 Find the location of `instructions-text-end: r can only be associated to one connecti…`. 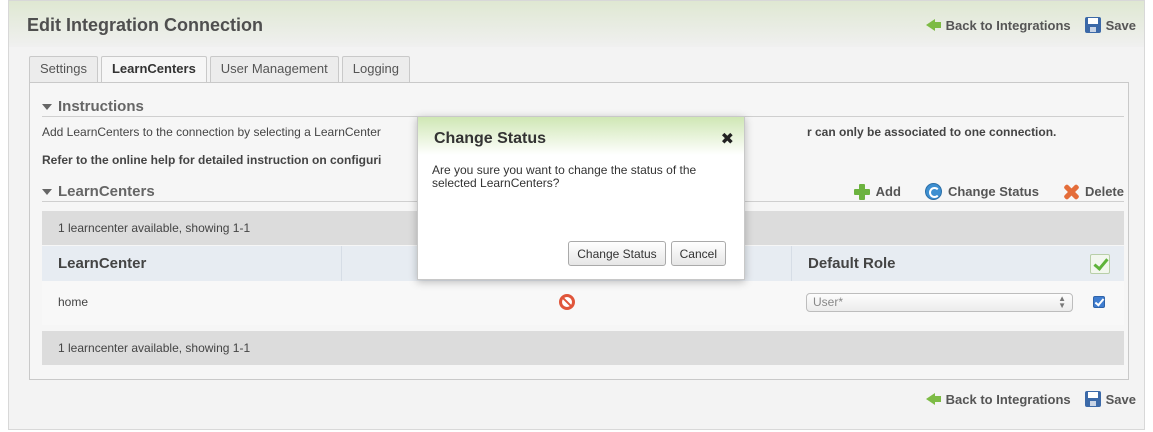

instructions-text-end: r can only be associated to one connecti… is located at coordinates (932, 132).